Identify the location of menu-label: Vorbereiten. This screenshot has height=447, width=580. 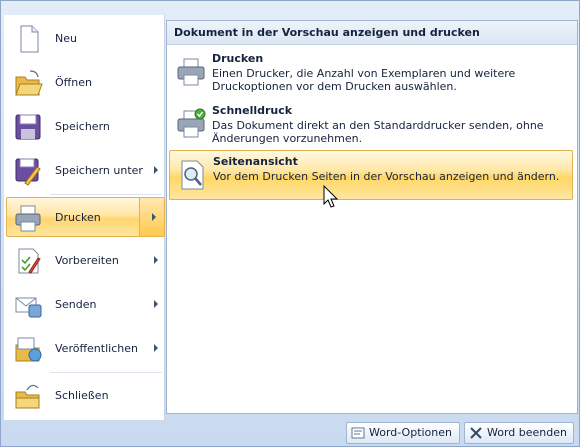
(87, 260).